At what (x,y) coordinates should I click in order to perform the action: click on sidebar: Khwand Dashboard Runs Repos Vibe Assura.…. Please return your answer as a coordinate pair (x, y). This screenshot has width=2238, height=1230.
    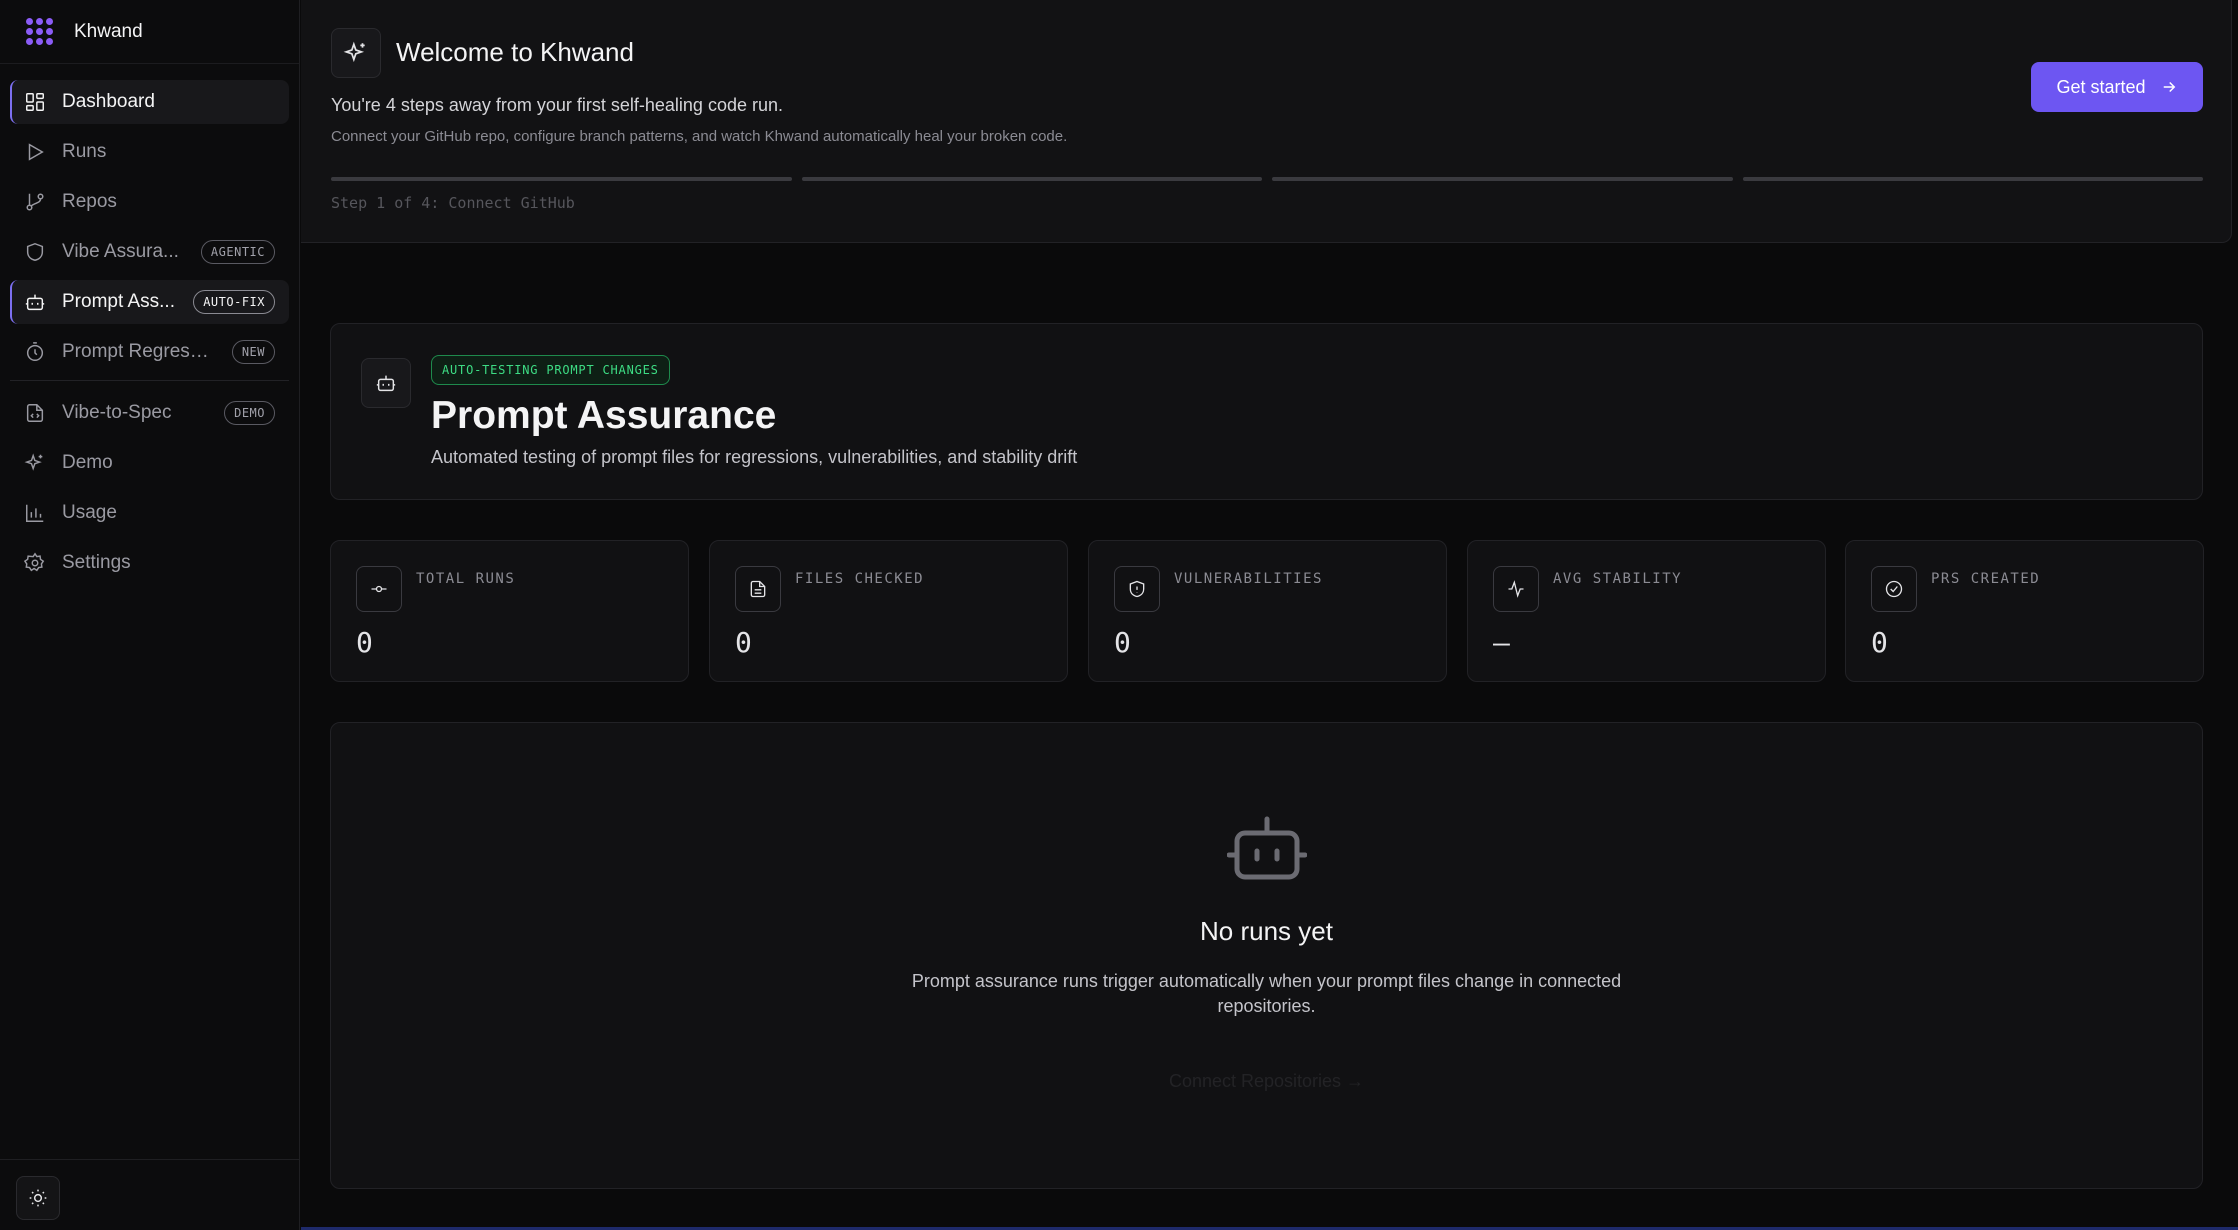
    Looking at the image, I should click on (150, 615).